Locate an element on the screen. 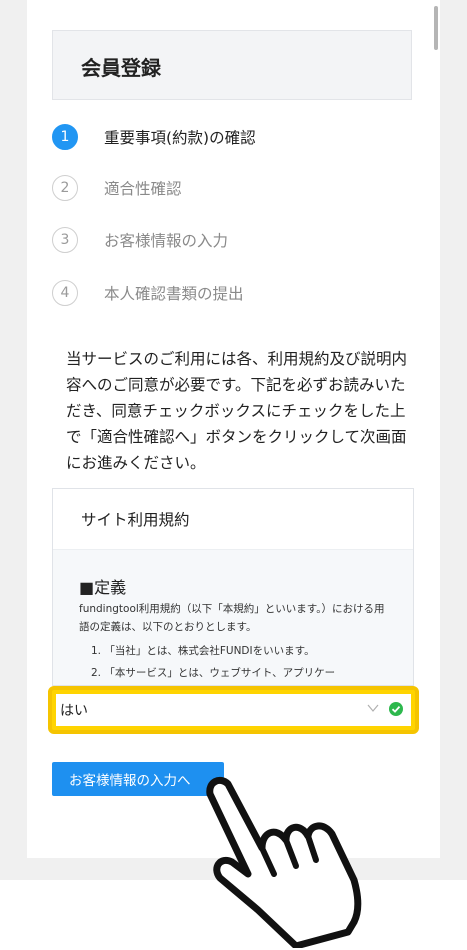 This screenshot has width=467, height=950. step-1-terms: 1 重要事項(約款)の確認 is located at coordinates (154, 137).